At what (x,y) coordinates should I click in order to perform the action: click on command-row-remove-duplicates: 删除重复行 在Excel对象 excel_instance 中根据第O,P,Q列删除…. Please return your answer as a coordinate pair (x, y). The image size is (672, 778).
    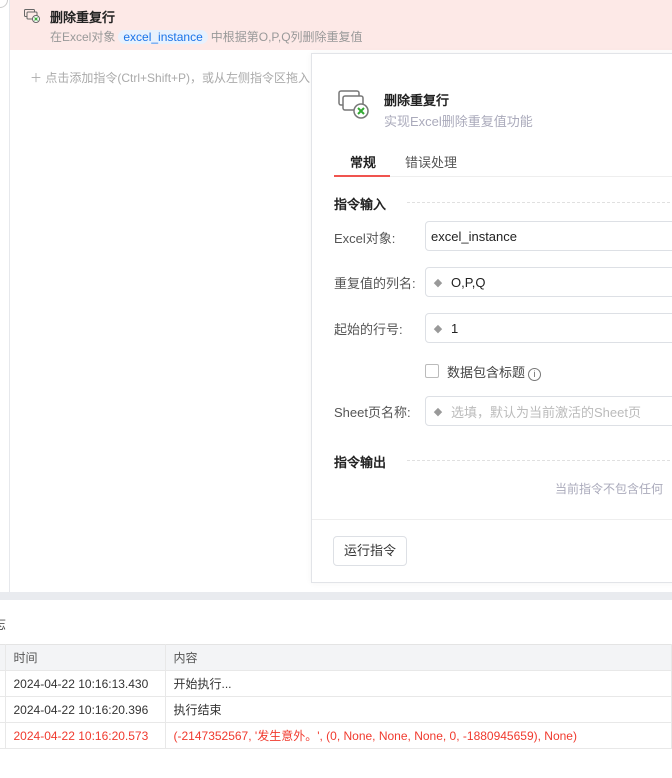
    Looking at the image, I should click on (341, 25).